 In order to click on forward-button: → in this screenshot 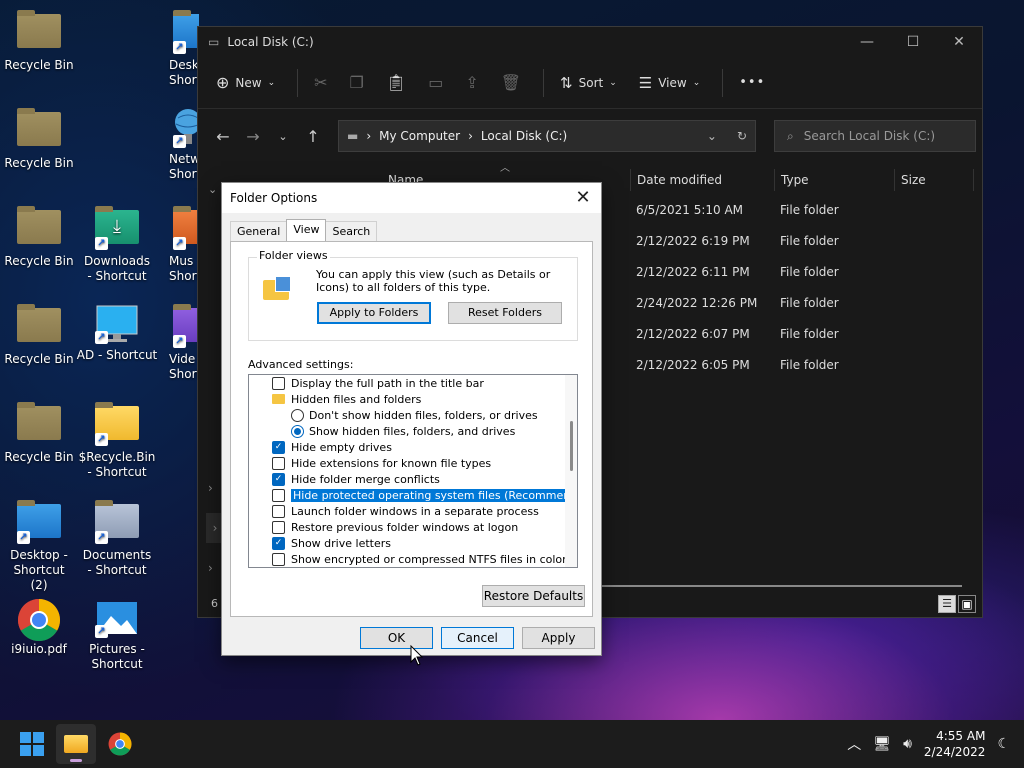, I will do `click(253, 136)`.